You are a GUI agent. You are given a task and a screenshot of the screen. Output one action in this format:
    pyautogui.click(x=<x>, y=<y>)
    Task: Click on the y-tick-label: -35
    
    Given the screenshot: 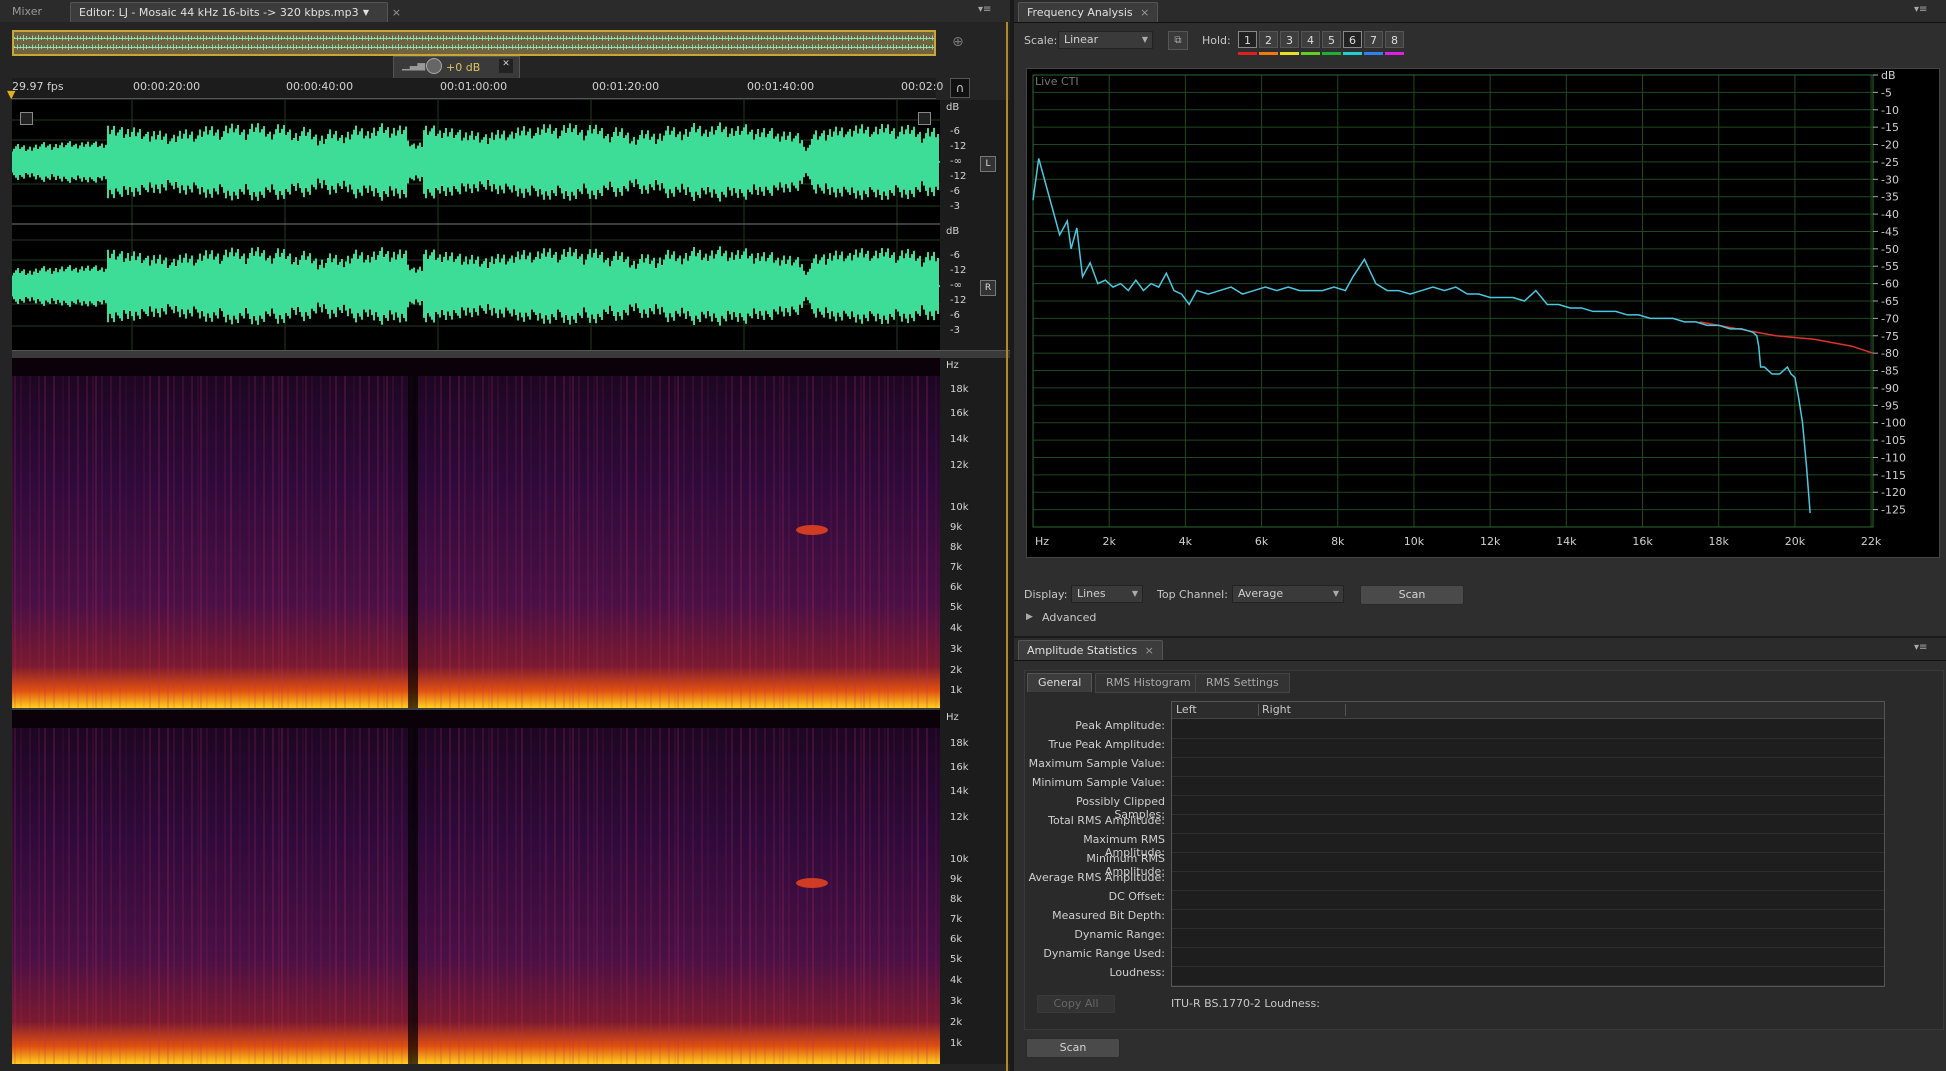 What is the action you would take?
    pyautogui.click(x=1890, y=197)
    